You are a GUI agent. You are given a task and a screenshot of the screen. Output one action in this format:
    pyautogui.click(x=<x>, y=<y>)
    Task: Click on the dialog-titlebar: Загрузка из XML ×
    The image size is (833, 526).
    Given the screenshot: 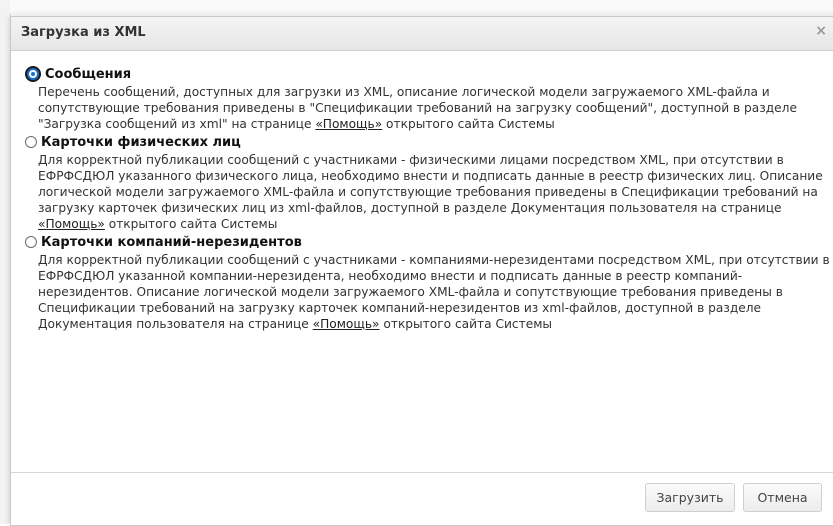 What is the action you would take?
    pyautogui.click(x=422, y=34)
    